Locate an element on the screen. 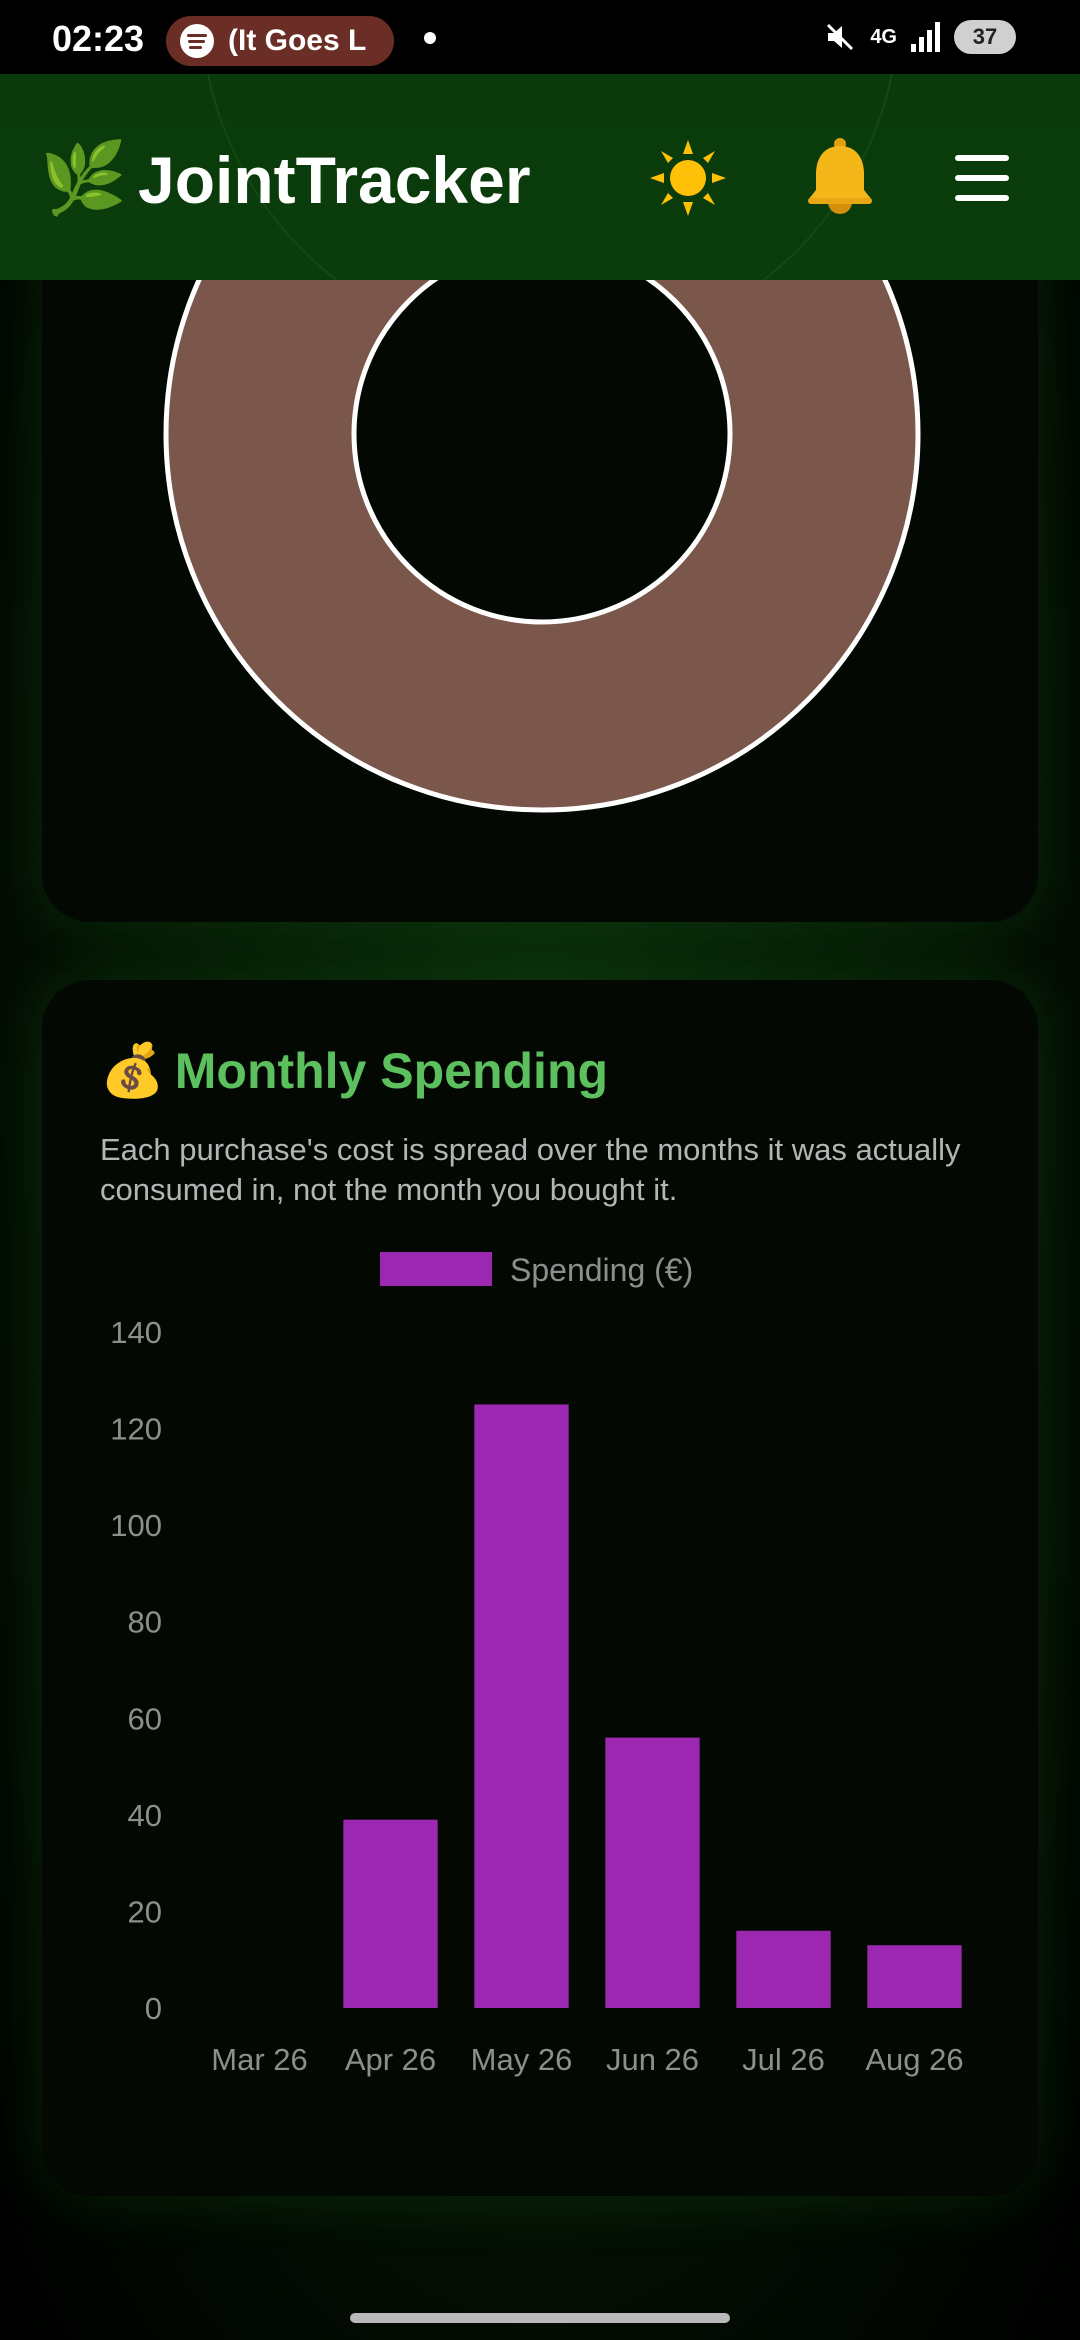  x-tick-label: May 26 is located at coordinates (522, 2059).